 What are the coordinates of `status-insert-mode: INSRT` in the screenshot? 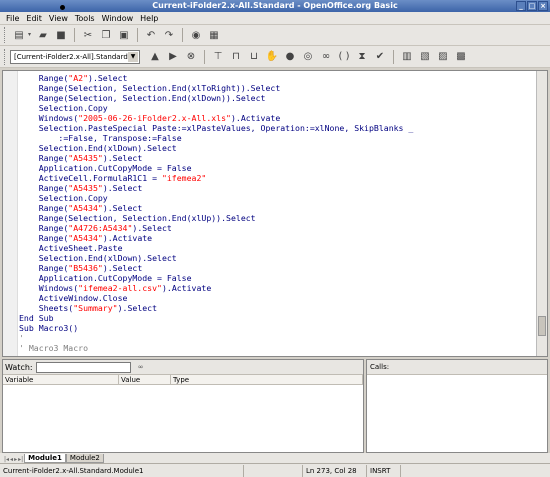 It's located at (384, 470).